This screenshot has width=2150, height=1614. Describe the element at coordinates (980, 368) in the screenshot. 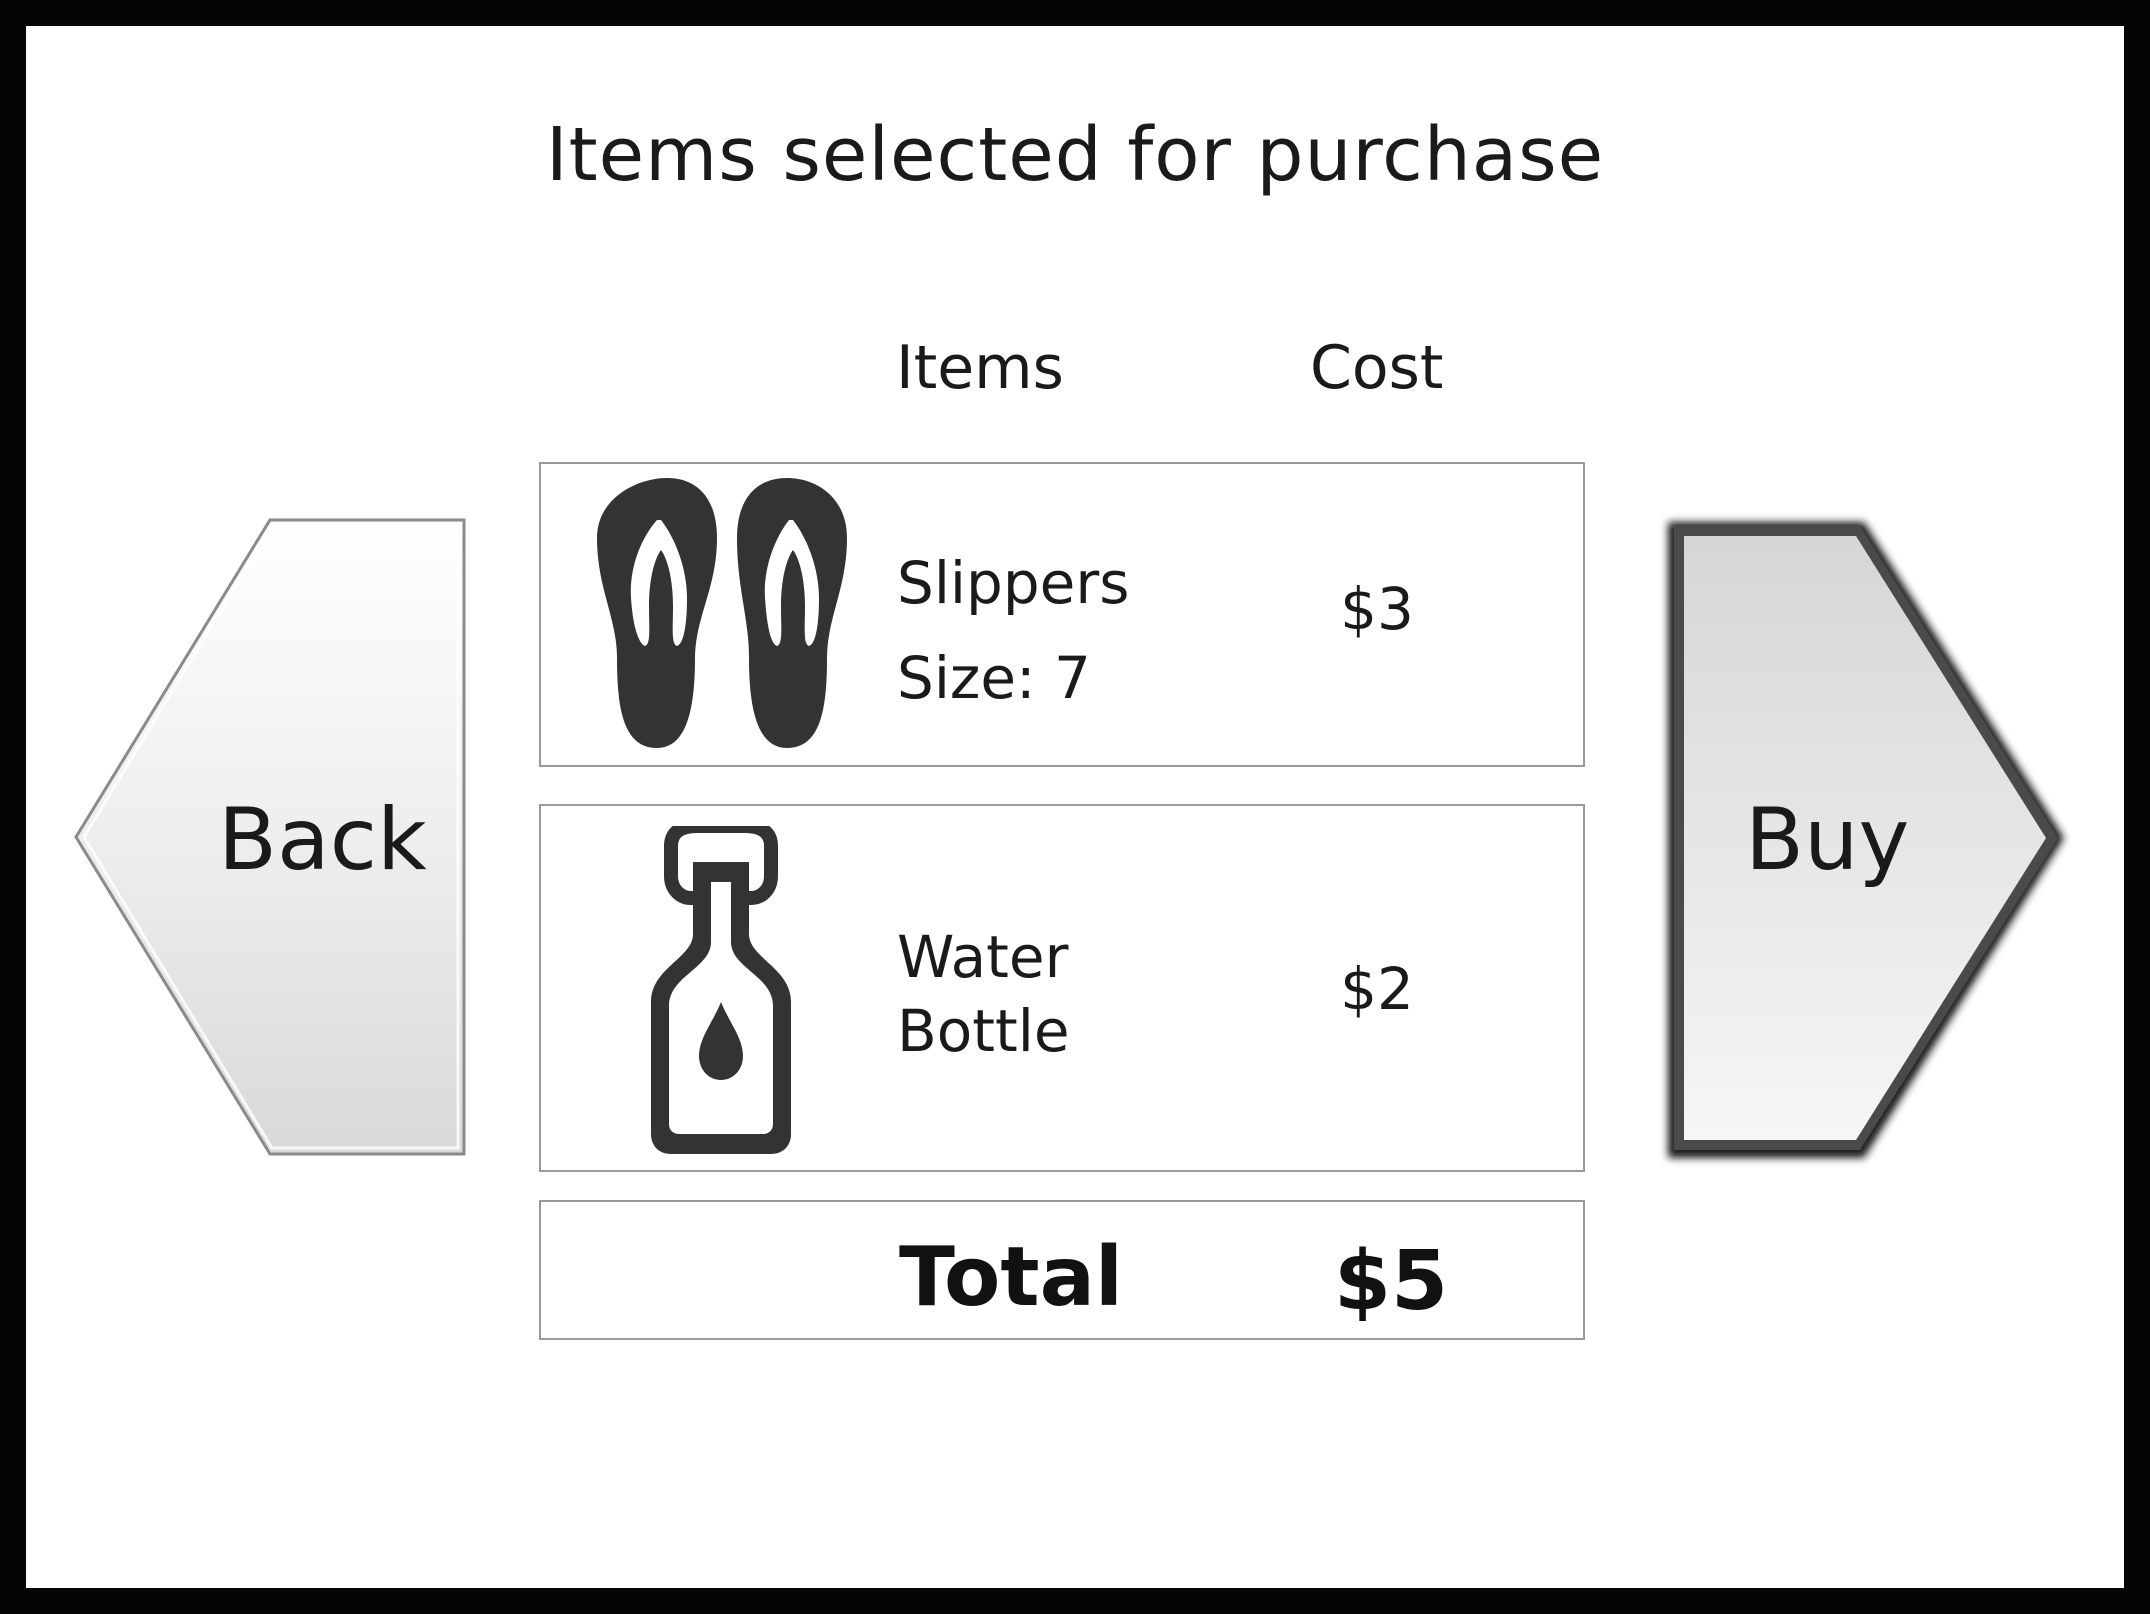

I see `items-column-header: Items` at that location.